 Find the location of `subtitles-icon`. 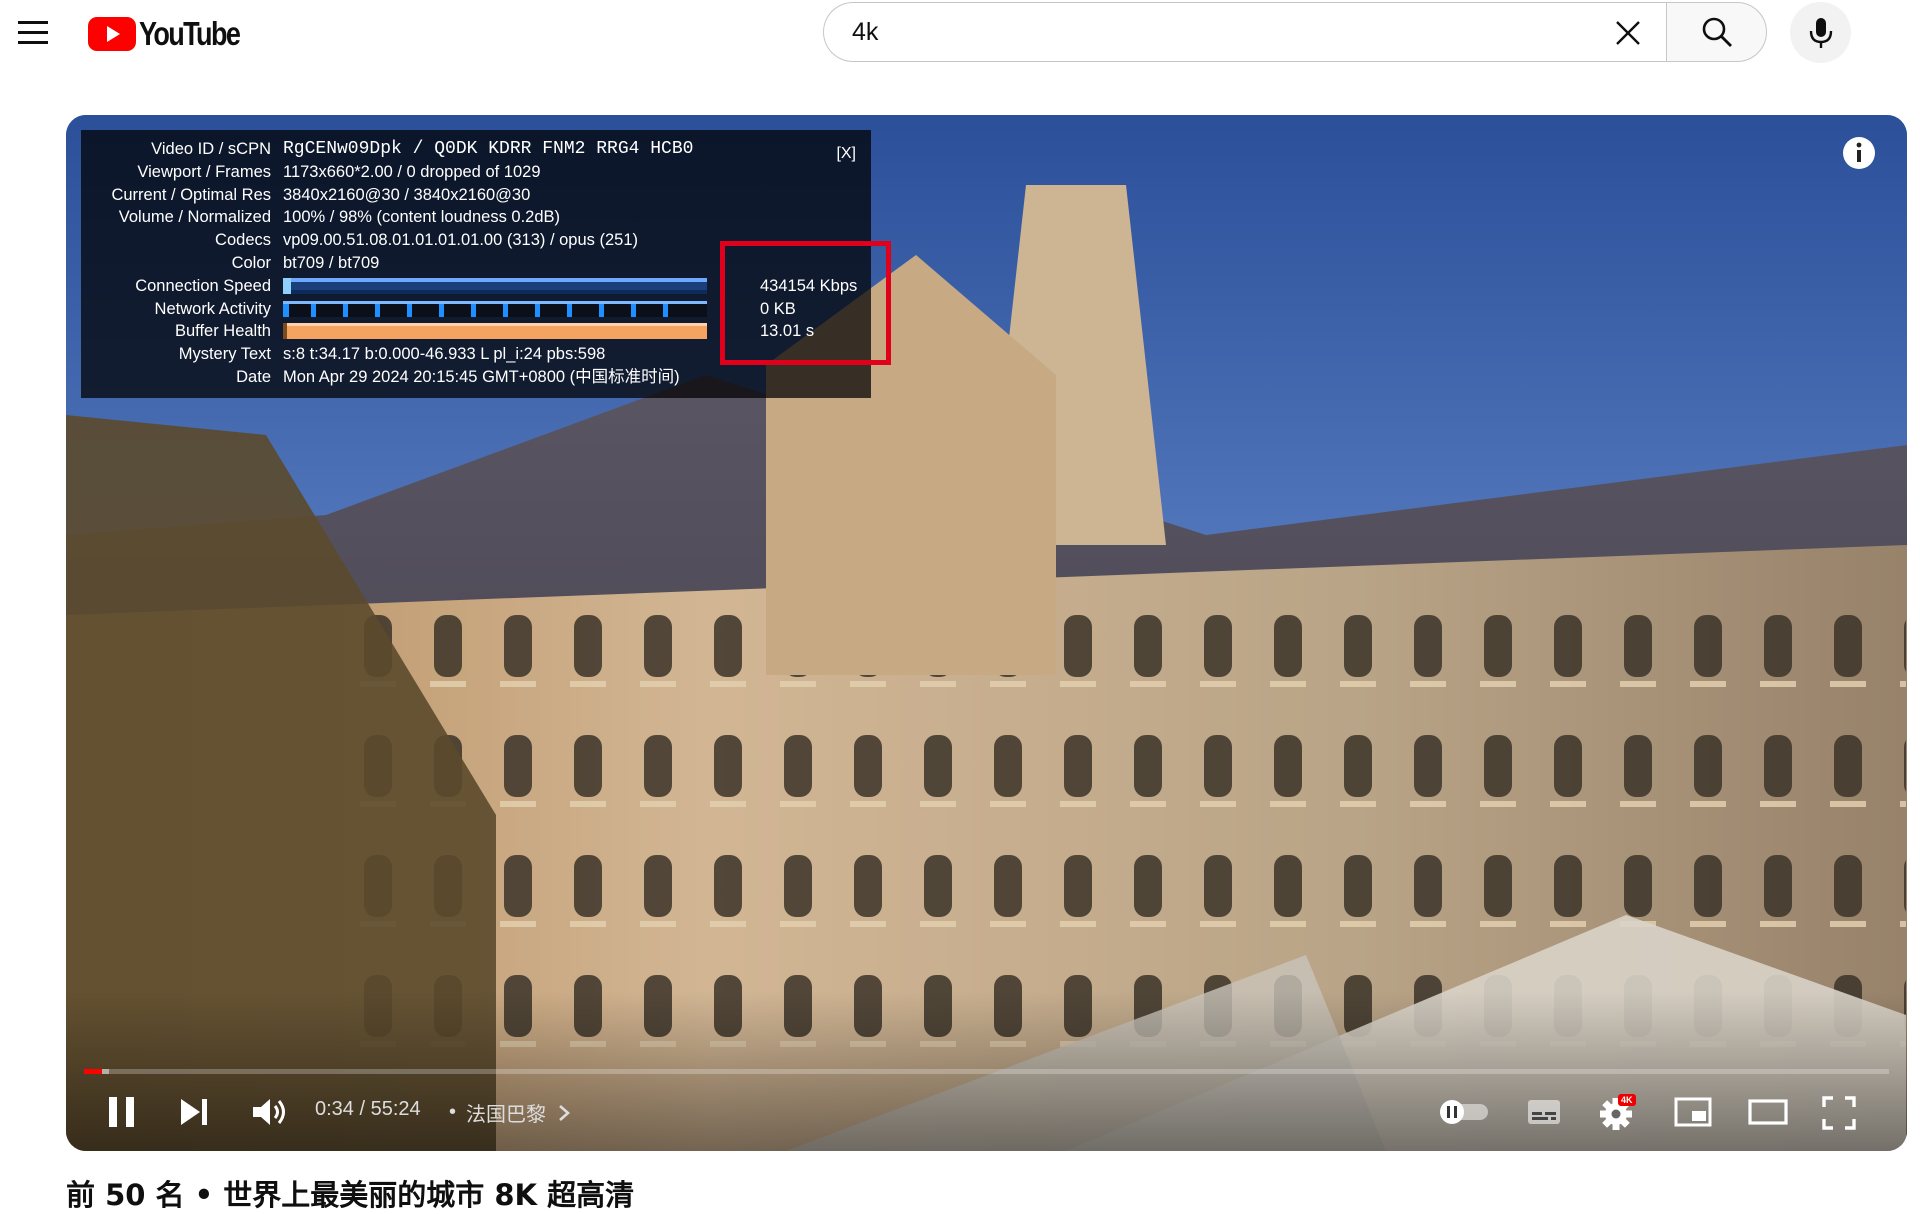

subtitles-icon is located at coordinates (1544, 1112).